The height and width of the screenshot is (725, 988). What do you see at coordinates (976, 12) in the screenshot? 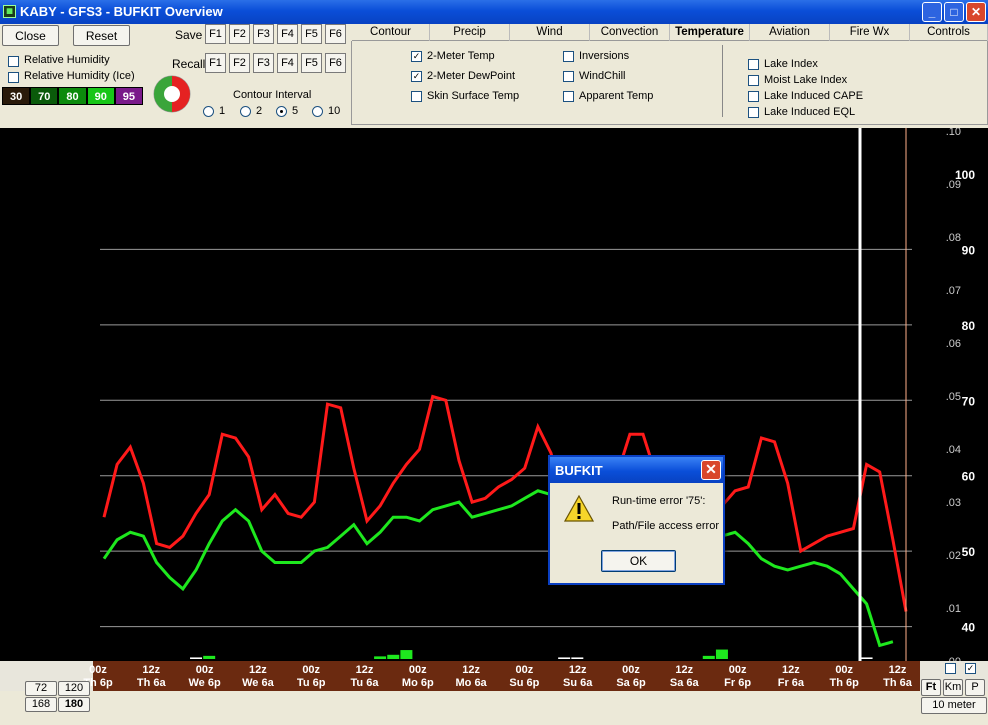
I see `close-window-button: ✕` at bounding box center [976, 12].